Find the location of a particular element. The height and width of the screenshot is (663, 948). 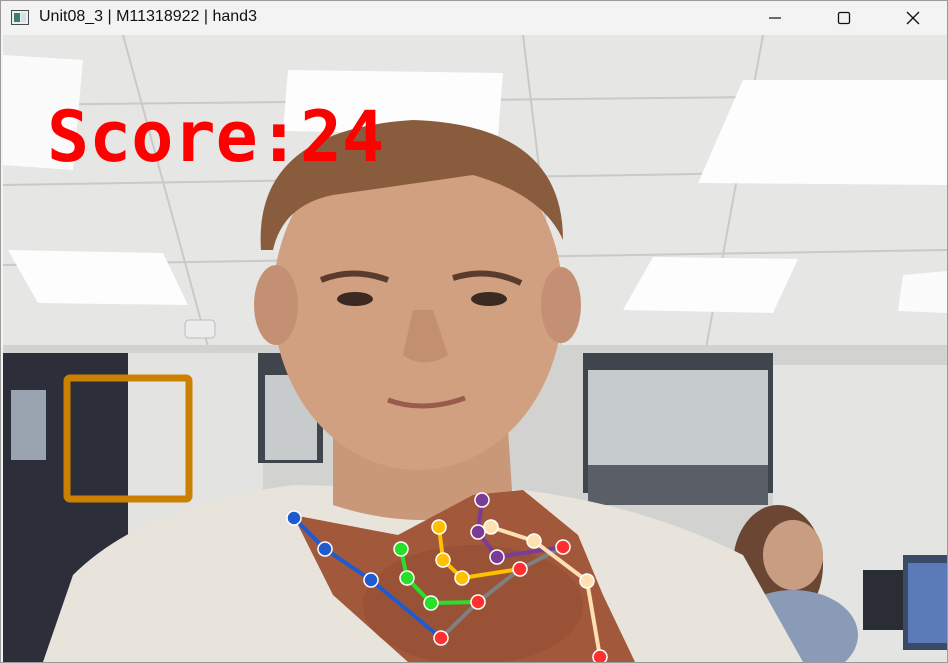

maximize-icon is located at coordinates (844, 18).